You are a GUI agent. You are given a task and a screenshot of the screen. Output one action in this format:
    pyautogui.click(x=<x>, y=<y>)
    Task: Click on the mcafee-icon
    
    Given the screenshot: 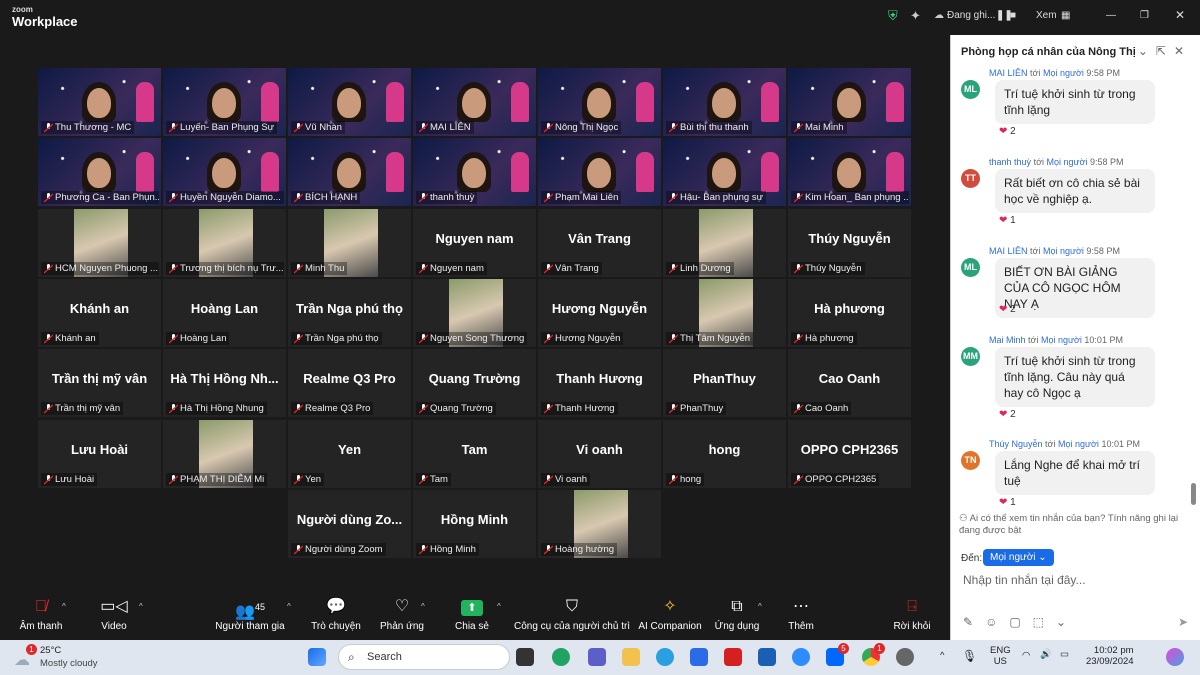 What is the action you would take?
    pyautogui.click(x=733, y=657)
    